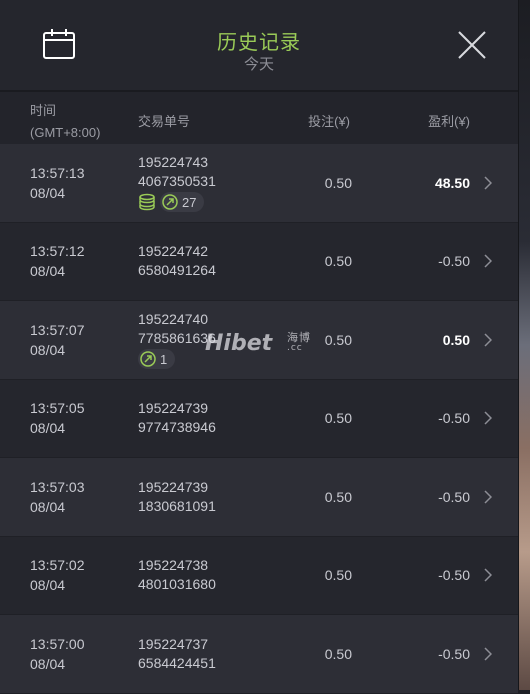 This screenshot has width=530, height=694. Describe the element at coordinates (177, 505) in the screenshot. I see `row-order-id-2: 1830681091` at that location.